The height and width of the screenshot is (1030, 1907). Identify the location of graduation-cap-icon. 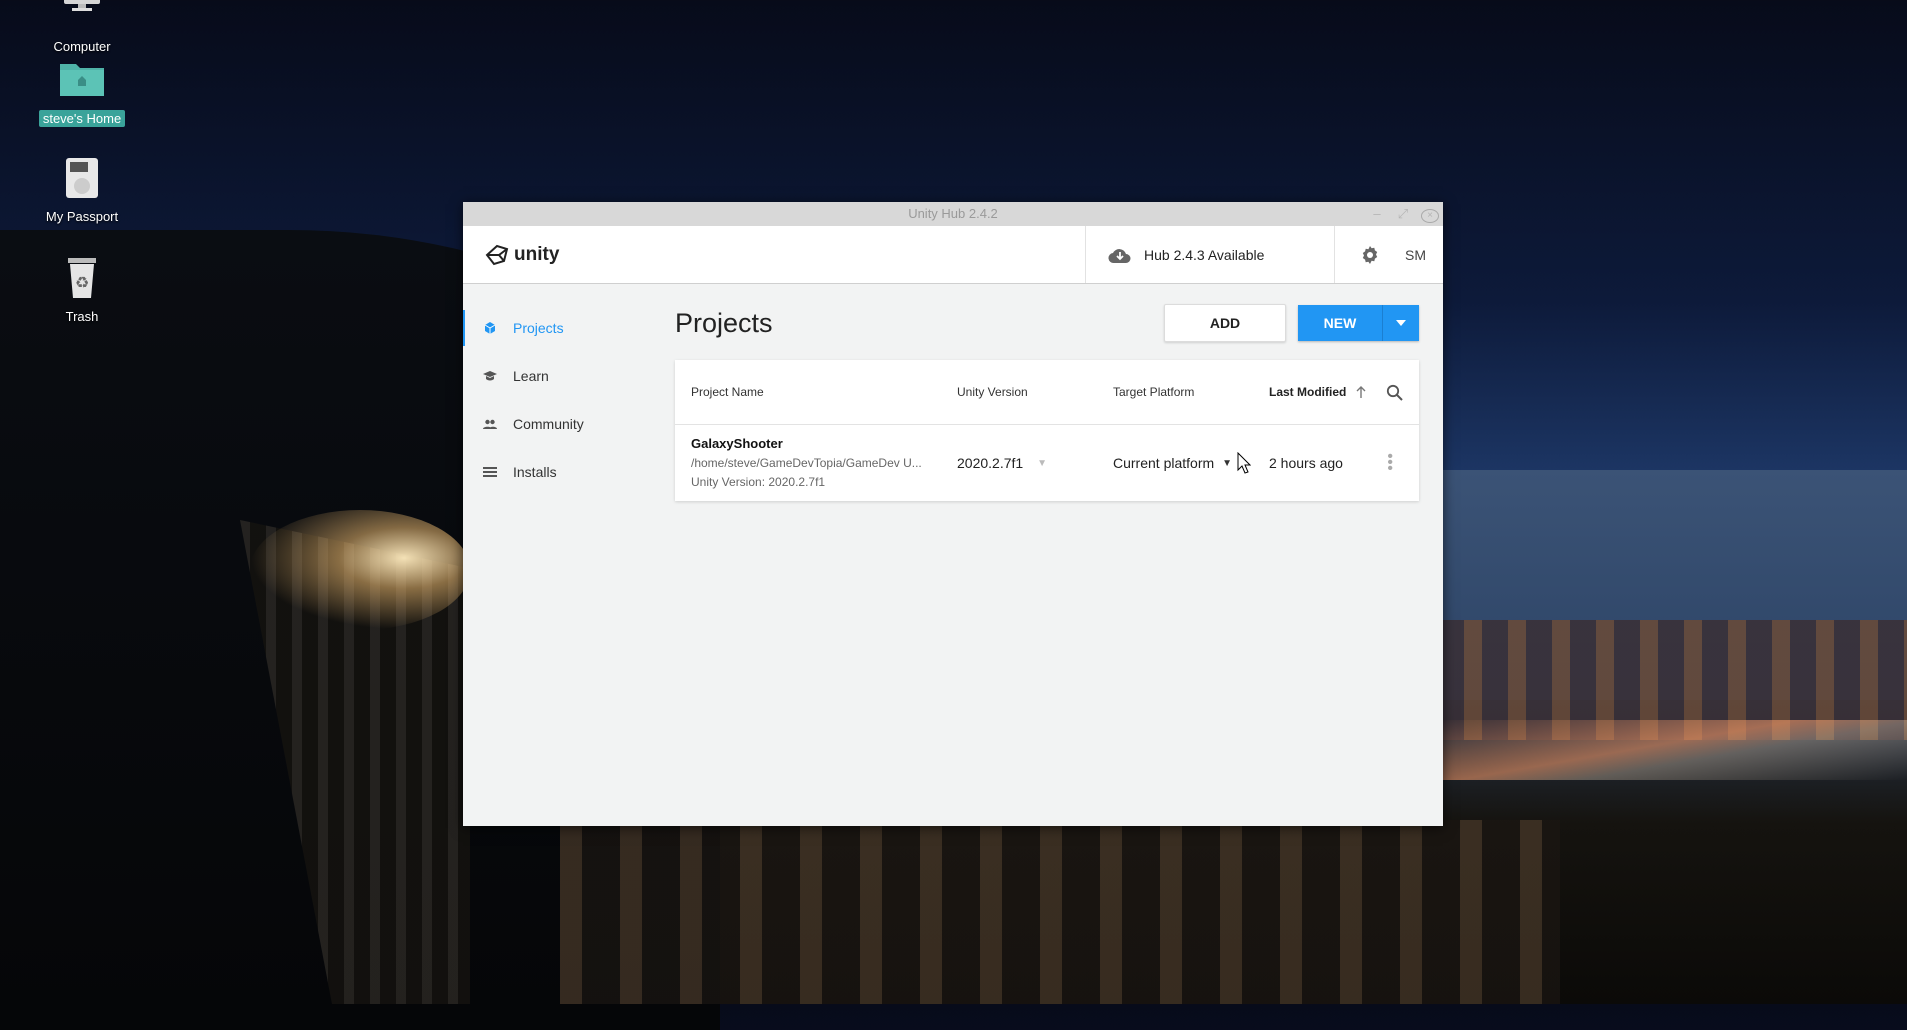
(490, 376).